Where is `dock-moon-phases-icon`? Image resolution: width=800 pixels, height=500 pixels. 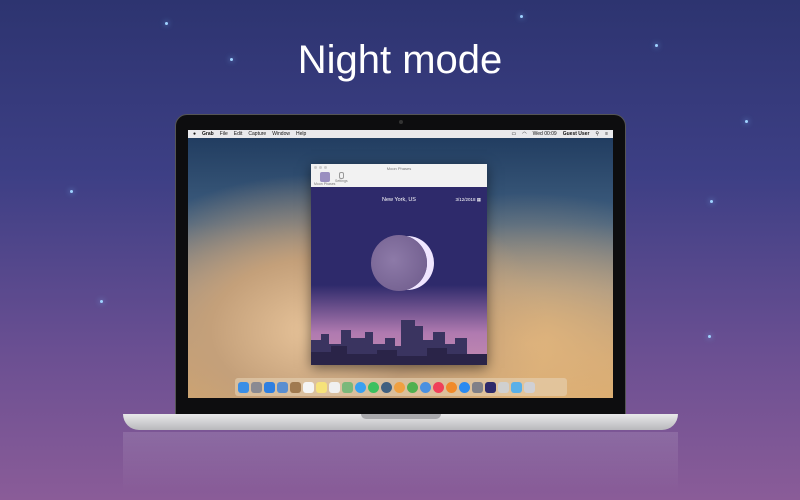 dock-moon-phases-icon is located at coordinates (490, 387).